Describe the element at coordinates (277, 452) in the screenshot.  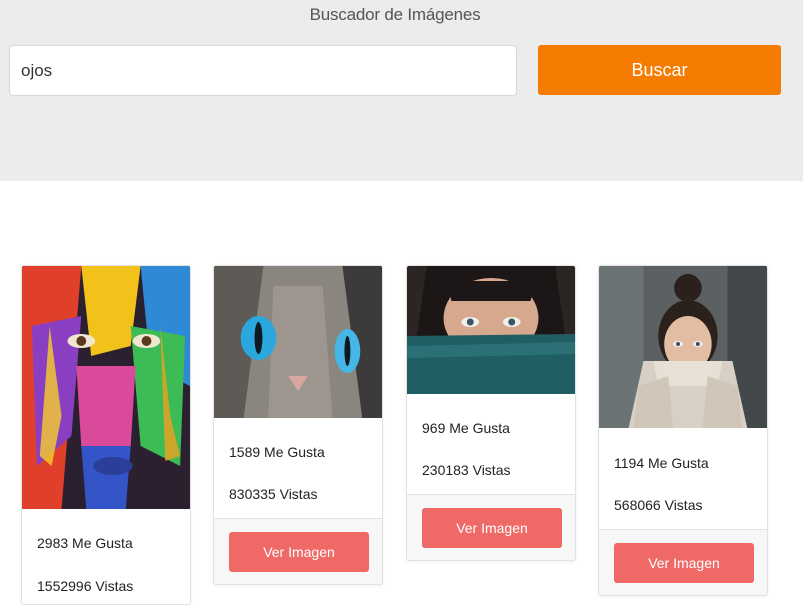
I see `likes-count: 1589 Me Gusta` at that location.